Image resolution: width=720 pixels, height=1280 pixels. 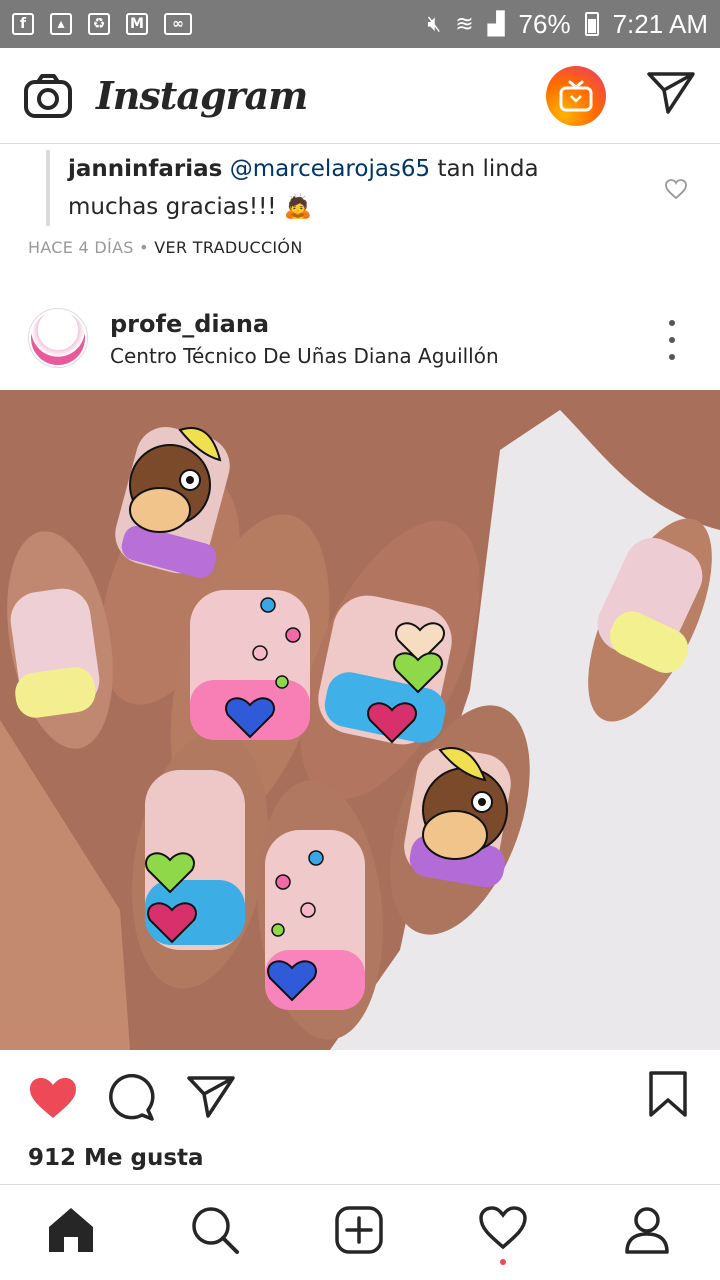 I want to click on wifi-icon: ≋, so click(x=464, y=23).